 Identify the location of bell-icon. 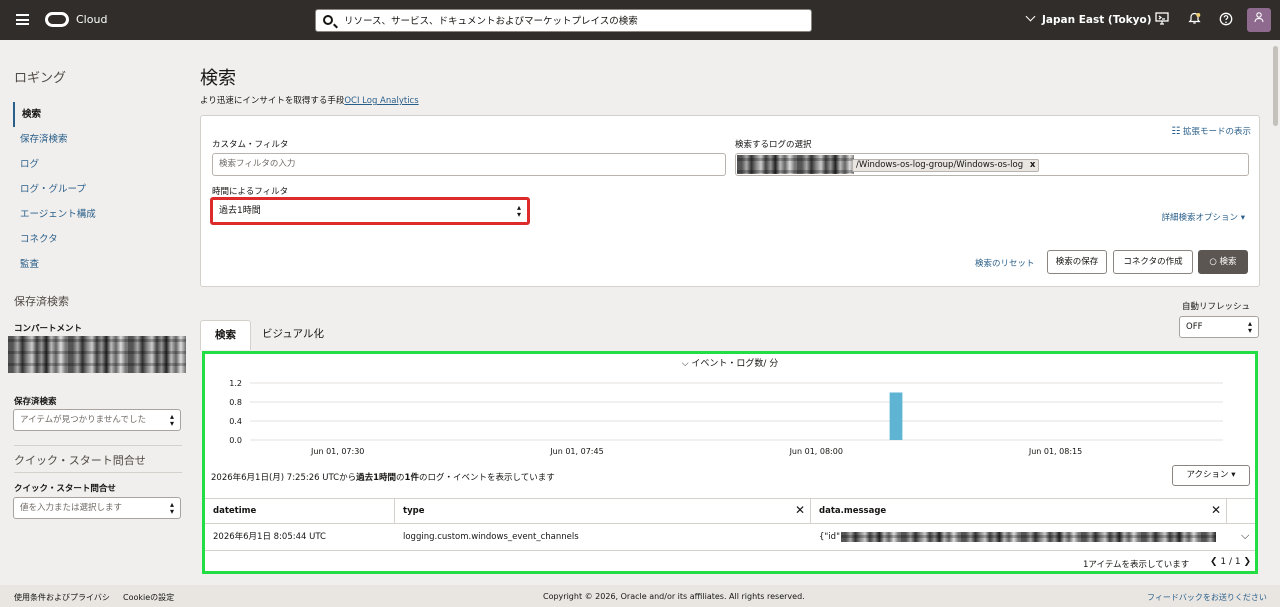
(1194, 20).